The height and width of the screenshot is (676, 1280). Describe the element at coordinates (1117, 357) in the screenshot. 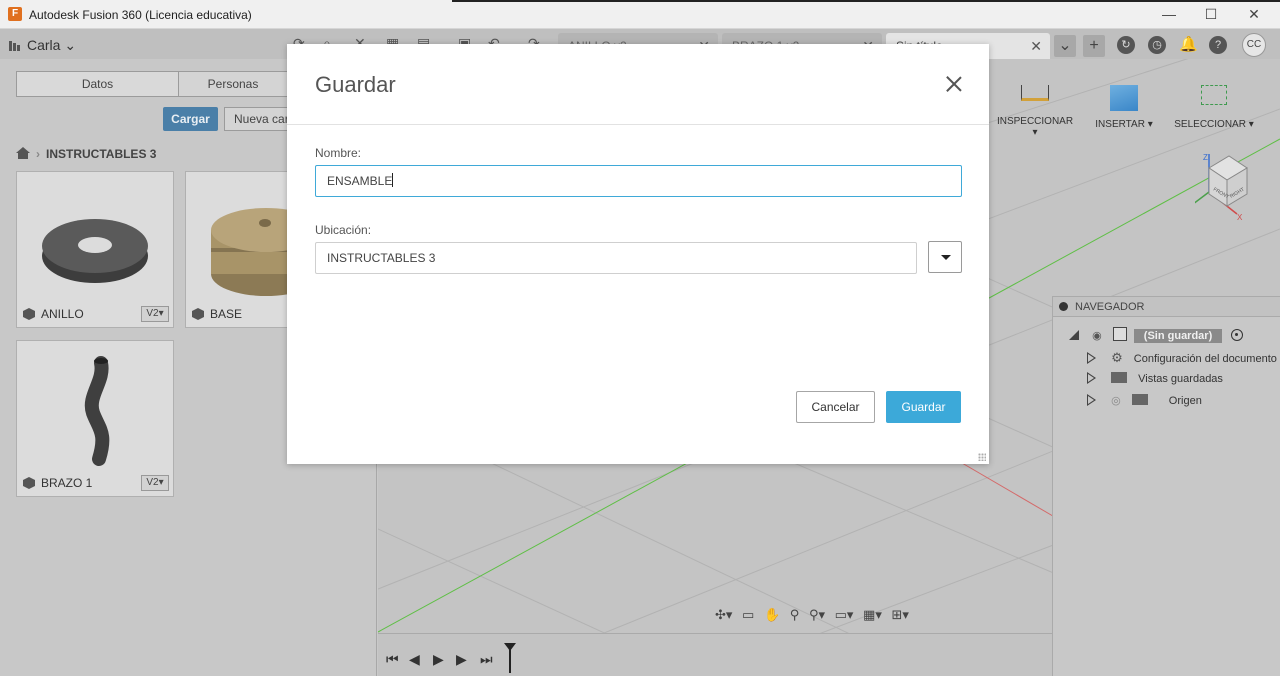

I see `gear-icon: ⚙` at that location.